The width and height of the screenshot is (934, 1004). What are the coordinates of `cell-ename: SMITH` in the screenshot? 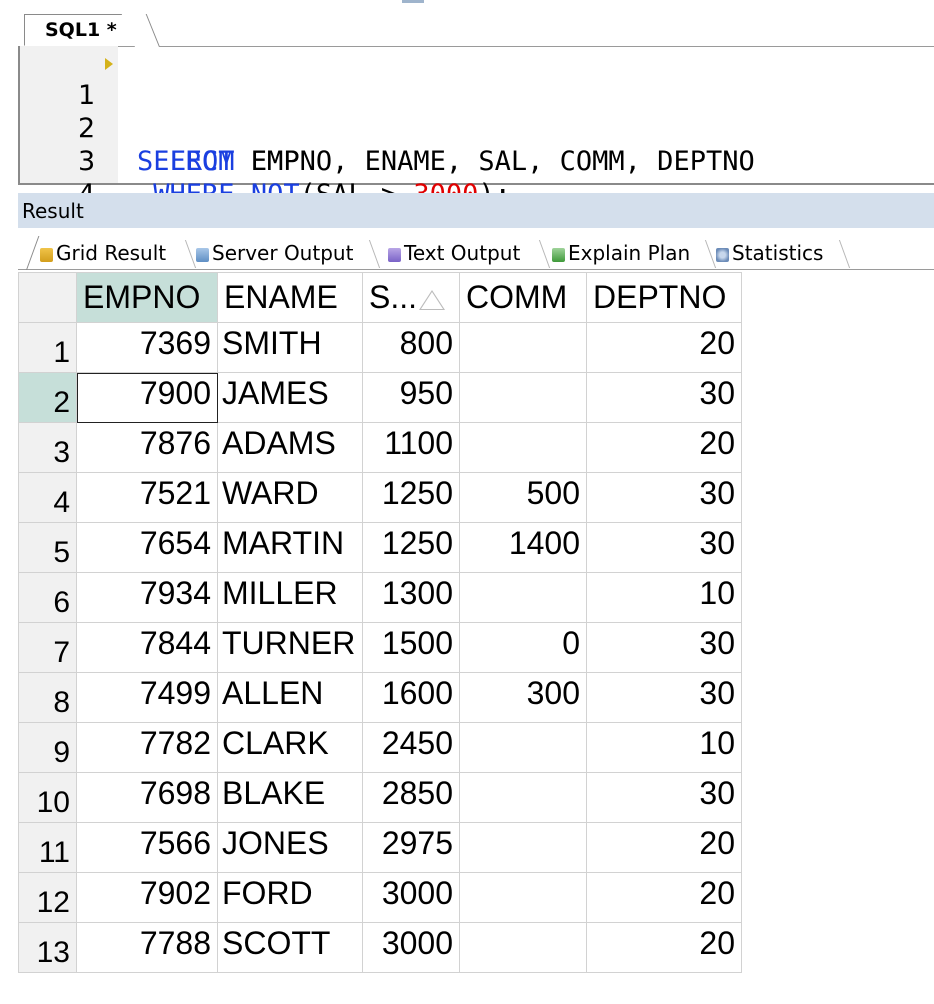 It's located at (290, 347).